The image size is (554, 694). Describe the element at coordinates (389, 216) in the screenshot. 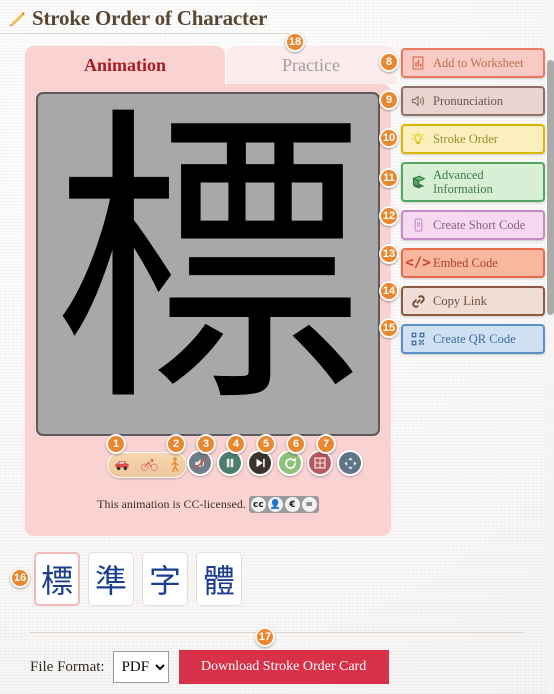

I see `badge-12: 12` at that location.